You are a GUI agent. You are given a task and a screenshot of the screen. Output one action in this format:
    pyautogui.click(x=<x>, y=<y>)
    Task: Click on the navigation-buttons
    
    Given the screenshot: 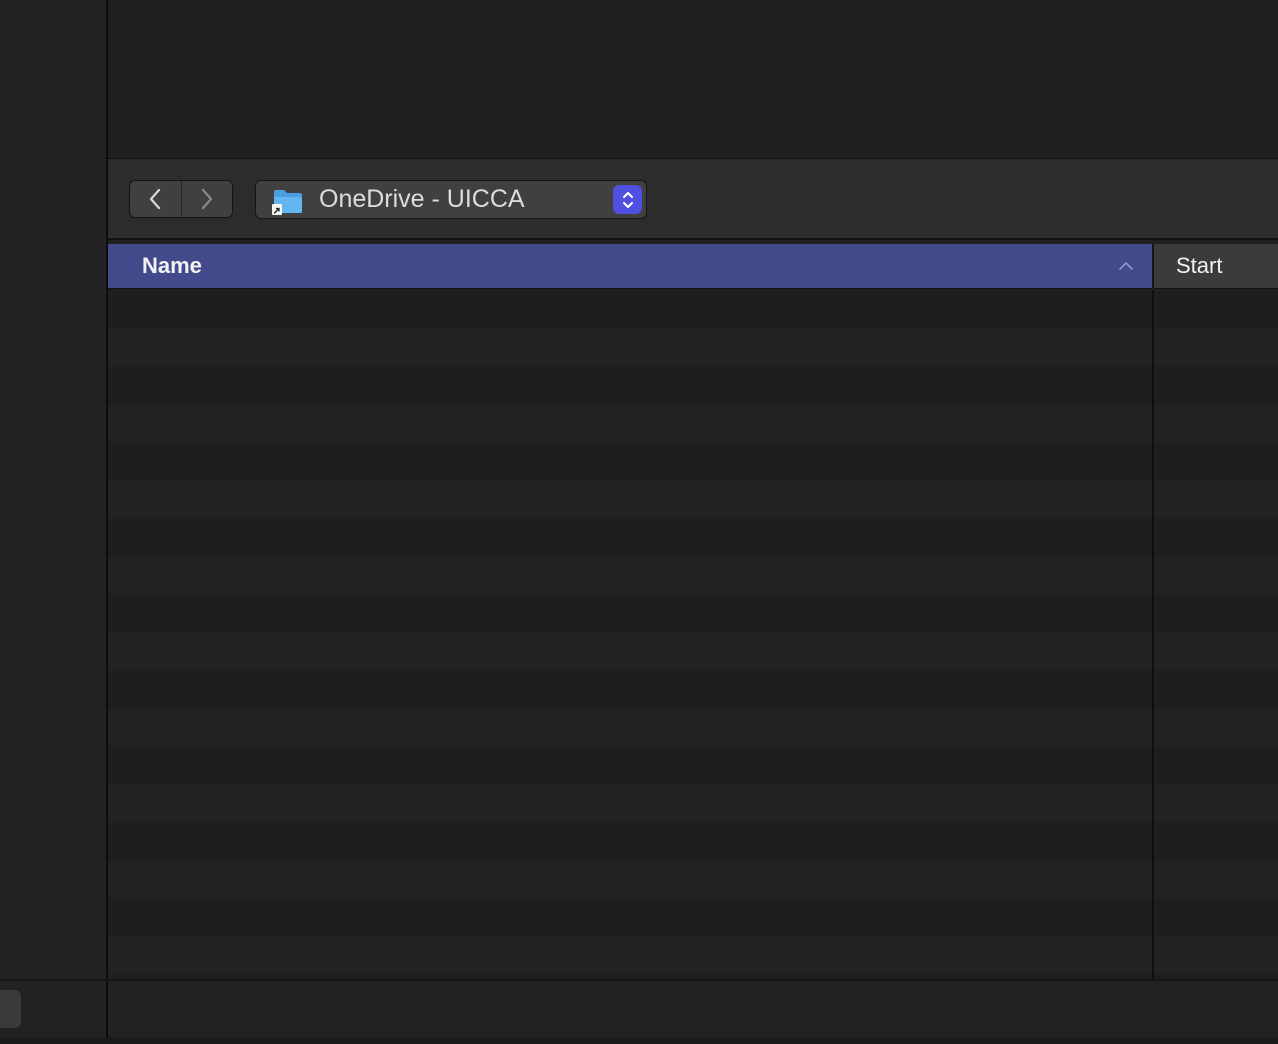 What is the action you would take?
    pyautogui.click(x=181, y=199)
    